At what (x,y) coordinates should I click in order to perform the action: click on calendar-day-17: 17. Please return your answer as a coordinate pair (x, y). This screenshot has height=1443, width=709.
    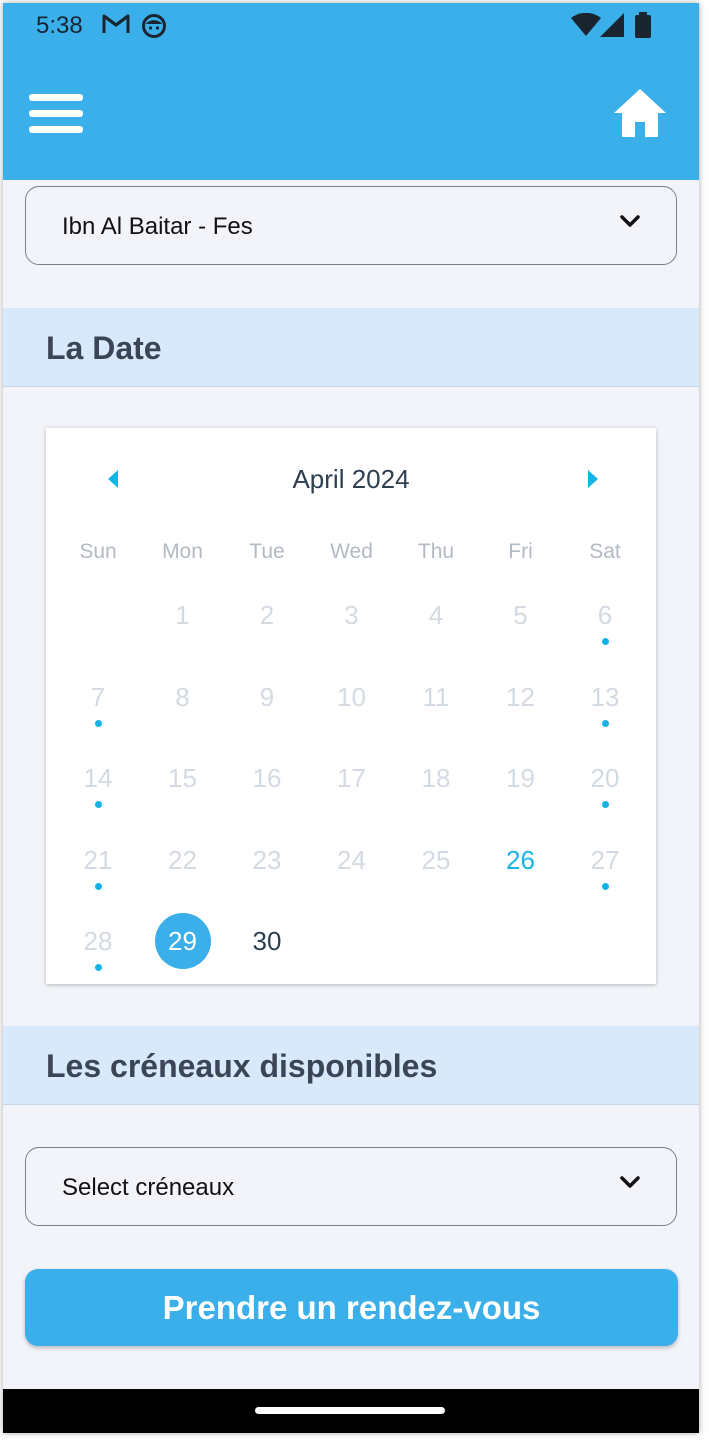
    Looking at the image, I should click on (352, 778).